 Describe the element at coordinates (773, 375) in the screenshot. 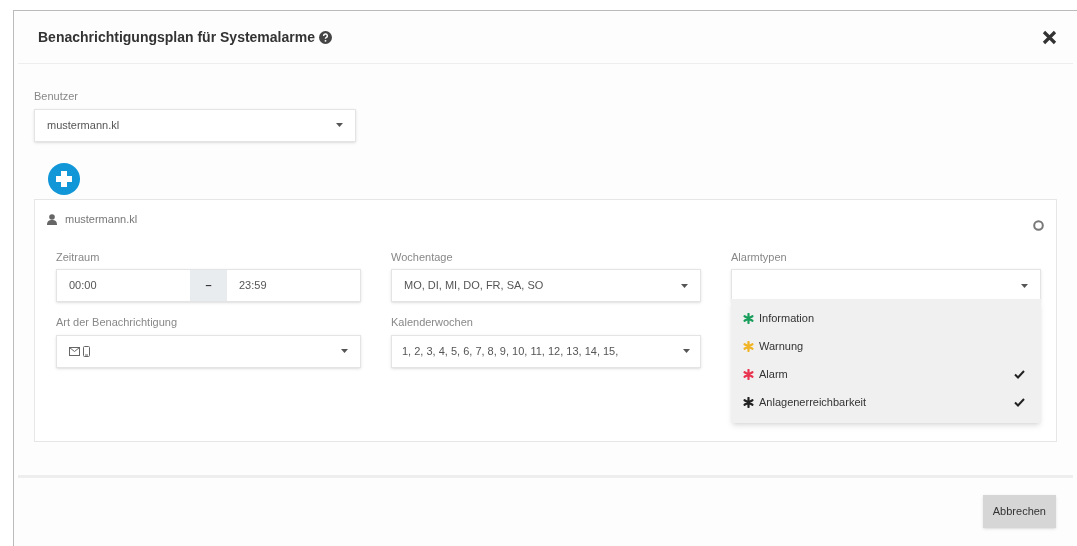

I see `option-label: Alarm` at that location.